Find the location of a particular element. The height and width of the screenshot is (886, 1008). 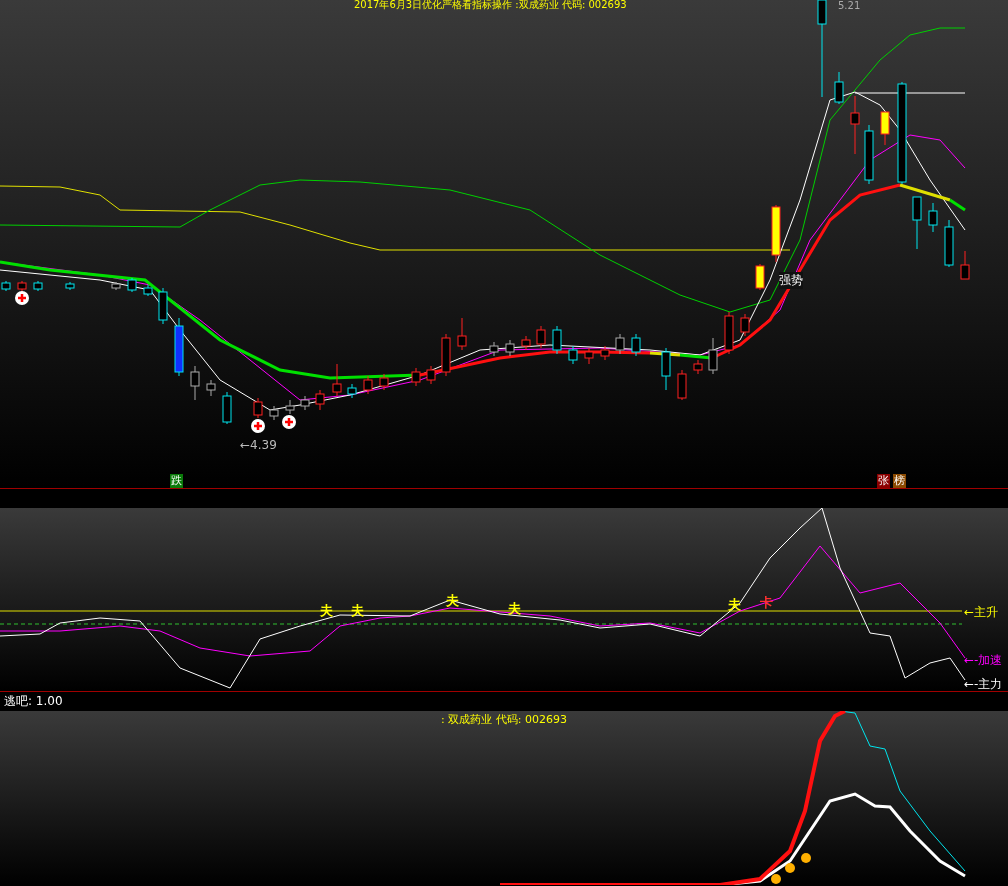

signal-tag: 榜 is located at coordinates (899, 481).